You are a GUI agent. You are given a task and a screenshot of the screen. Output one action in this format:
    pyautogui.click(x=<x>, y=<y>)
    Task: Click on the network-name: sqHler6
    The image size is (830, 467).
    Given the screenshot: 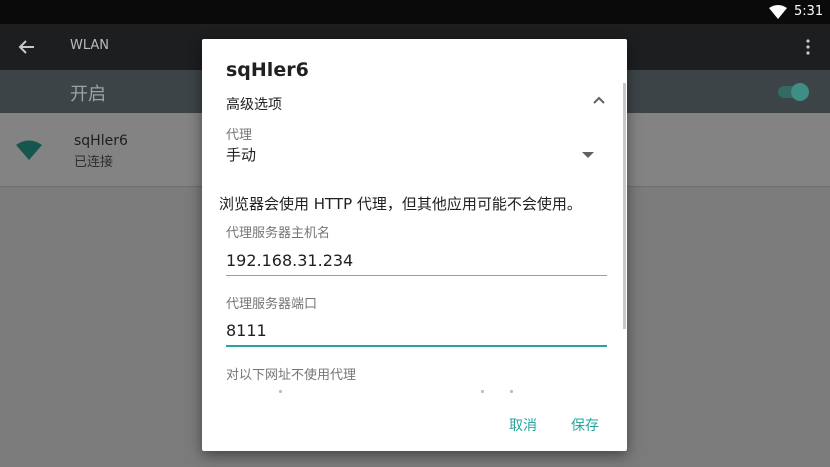 What is the action you would take?
    pyautogui.click(x=101, y=141)
    